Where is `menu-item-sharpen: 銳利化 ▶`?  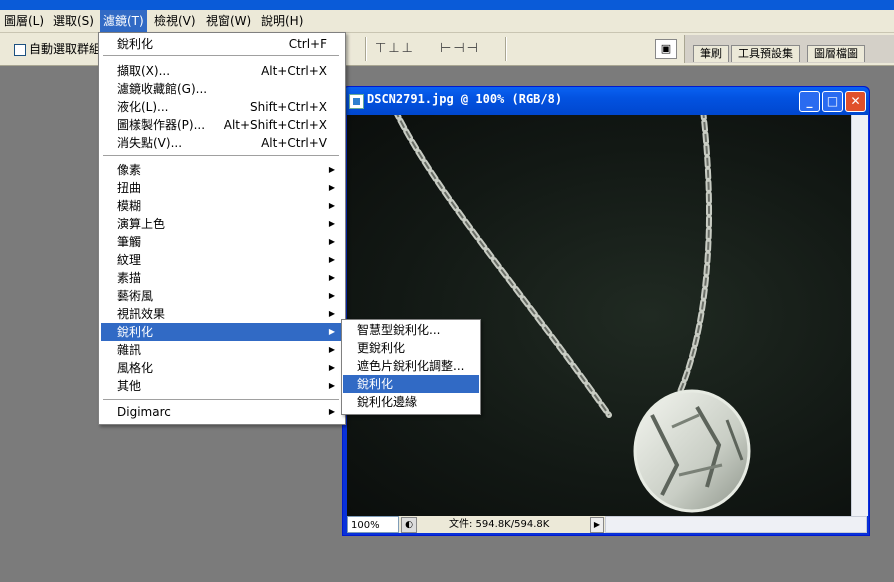 menu-item-sharpen: 銳利化 ▶ is located at coordinates (221, 332).